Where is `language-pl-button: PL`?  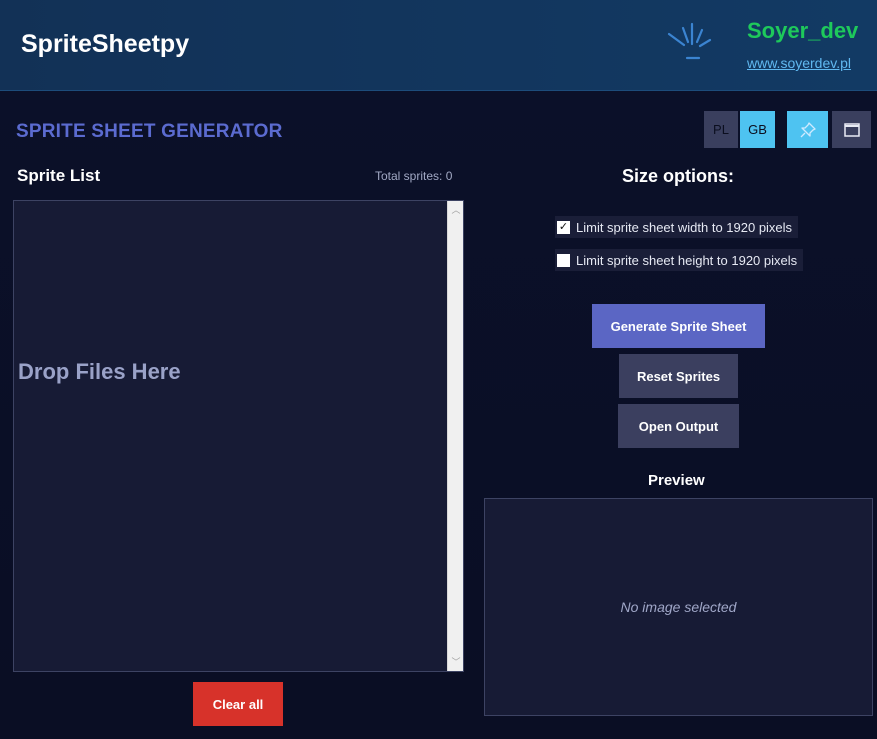 language-pl-button: PL is located at coordinates (721, 129).